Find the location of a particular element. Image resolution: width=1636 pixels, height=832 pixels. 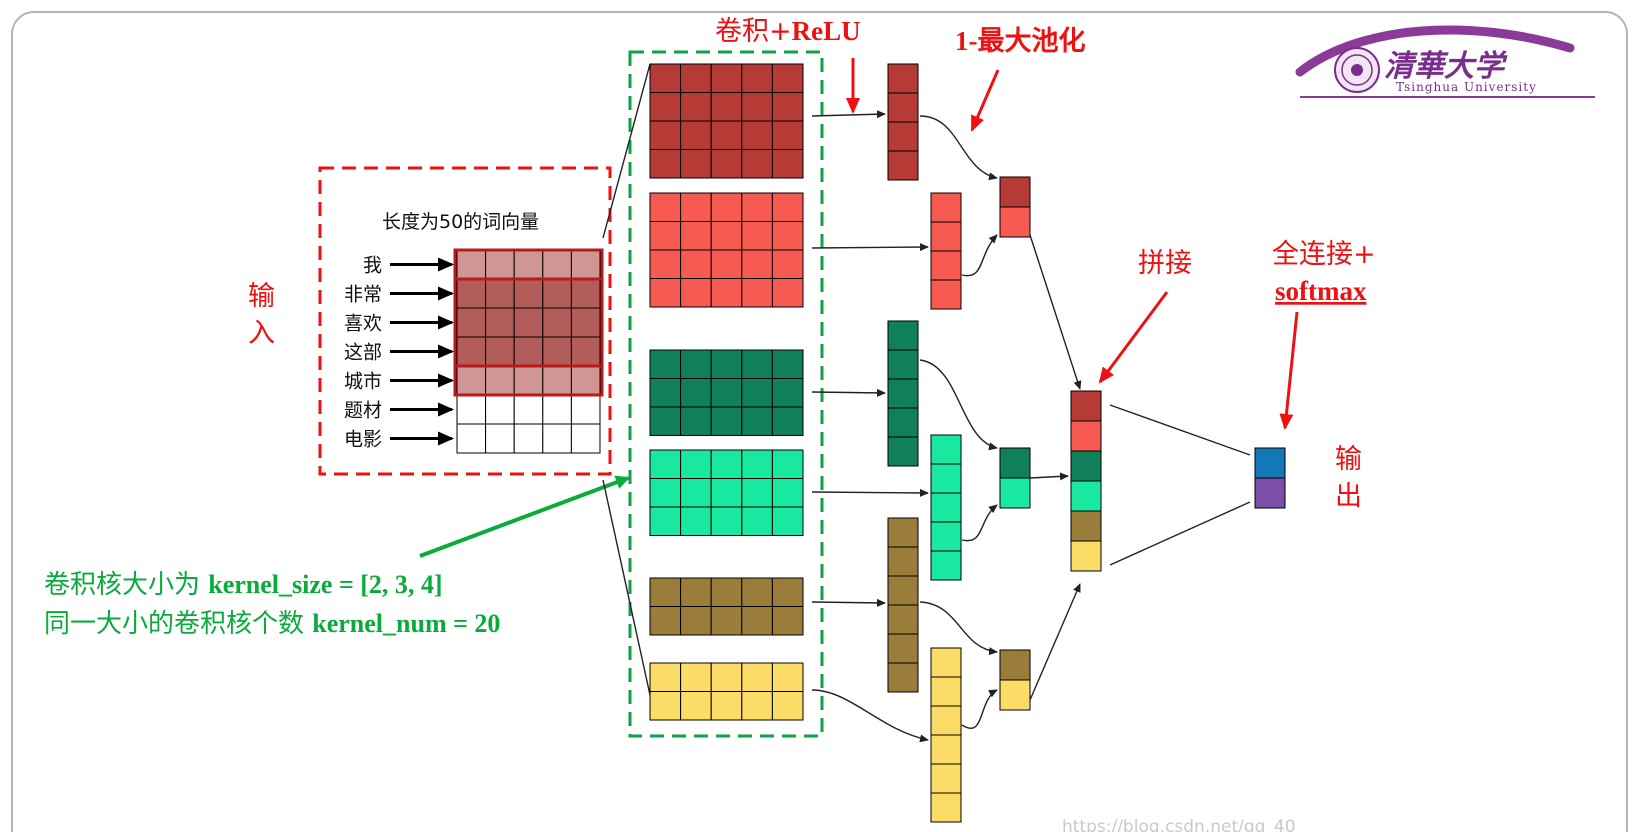

watermark: https://blog.csdn.net/qq_40 is located at coordinates (1179, 824).